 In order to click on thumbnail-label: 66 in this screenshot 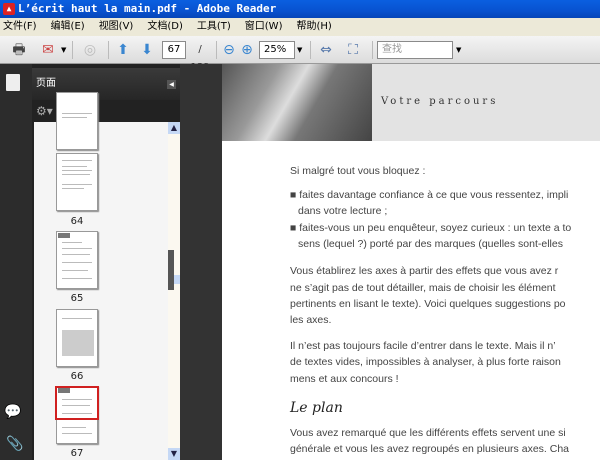, I will do `click(77, 376)`.